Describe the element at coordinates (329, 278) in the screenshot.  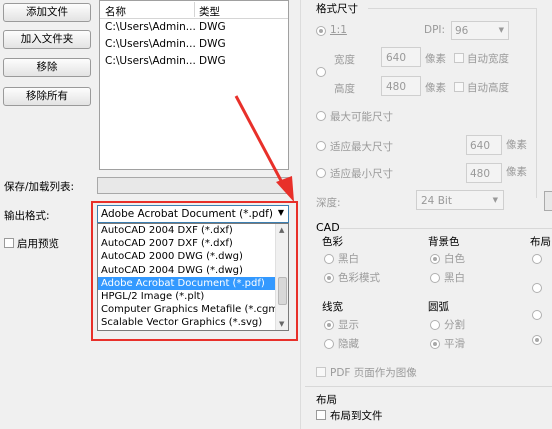
I see `color-mode-radio` at that location.